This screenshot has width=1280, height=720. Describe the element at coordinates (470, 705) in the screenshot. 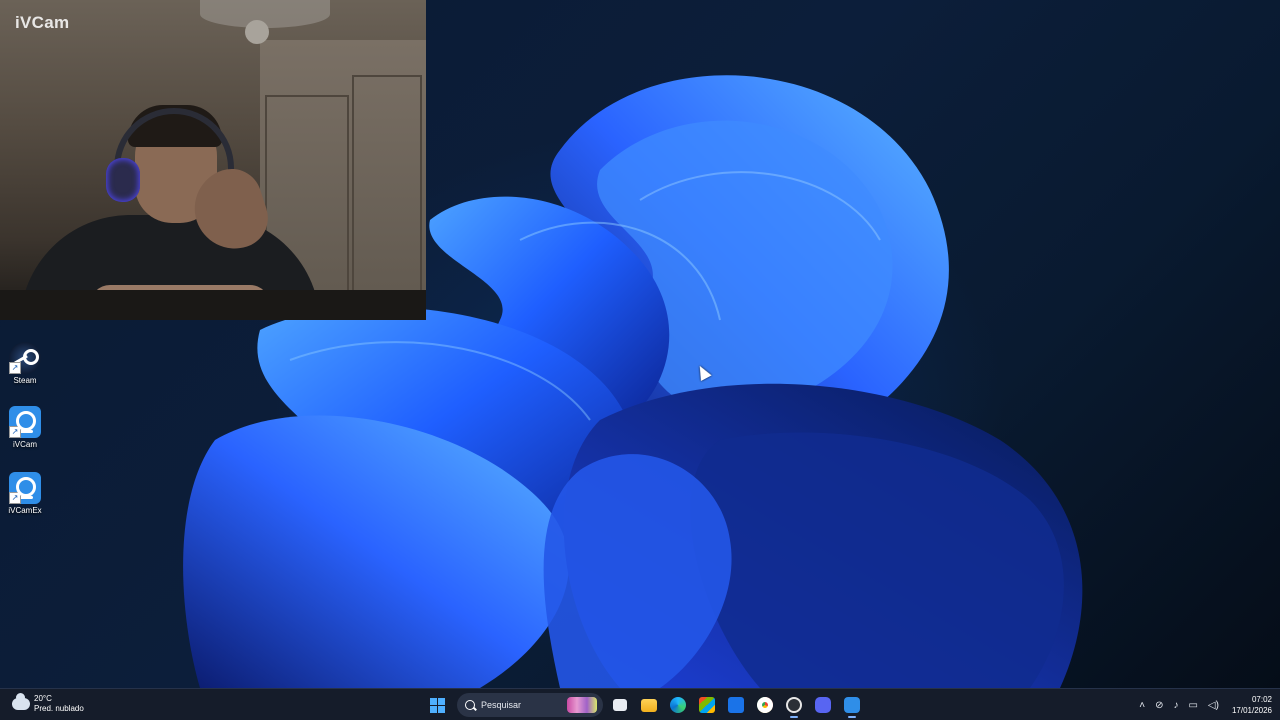

I see `search-icon` at that location.